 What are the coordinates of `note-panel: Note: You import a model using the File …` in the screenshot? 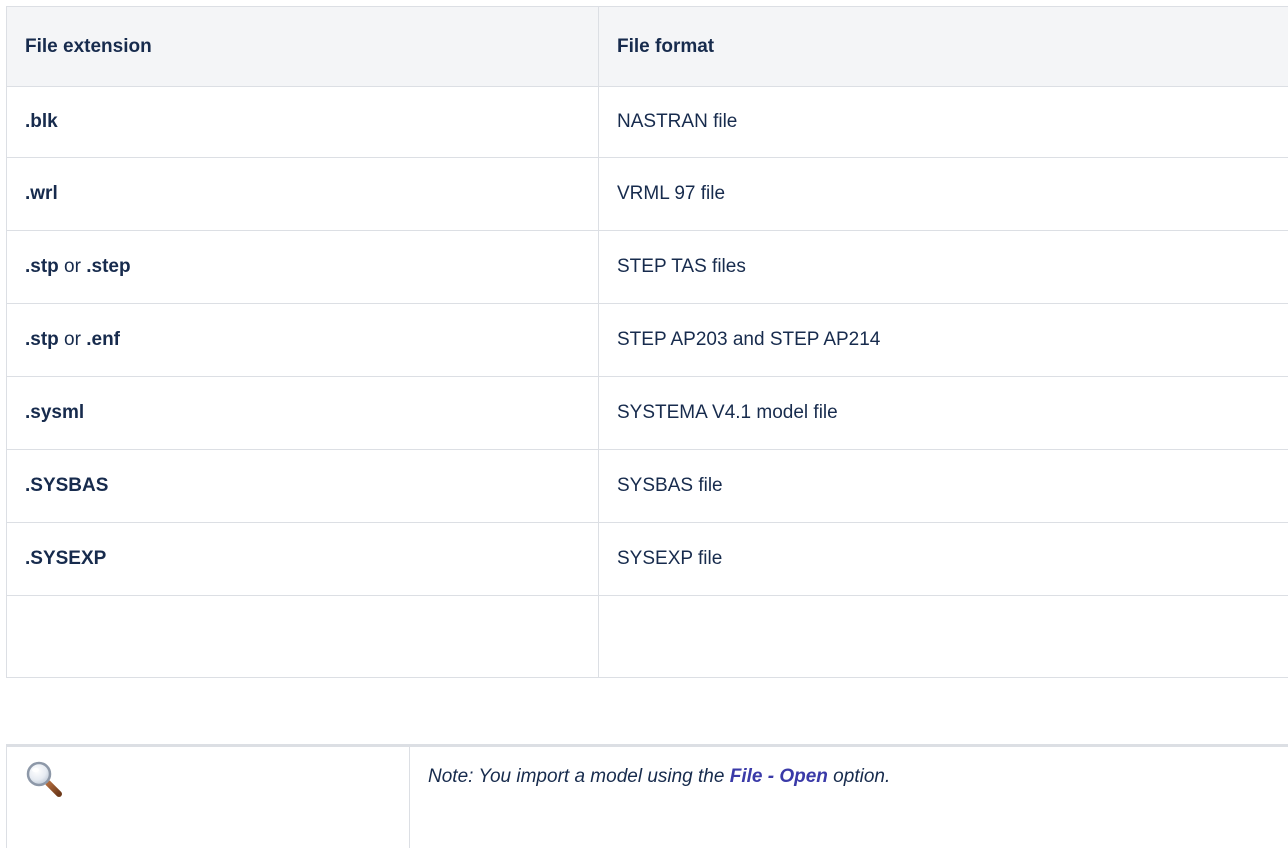 It's located at (647, 796).